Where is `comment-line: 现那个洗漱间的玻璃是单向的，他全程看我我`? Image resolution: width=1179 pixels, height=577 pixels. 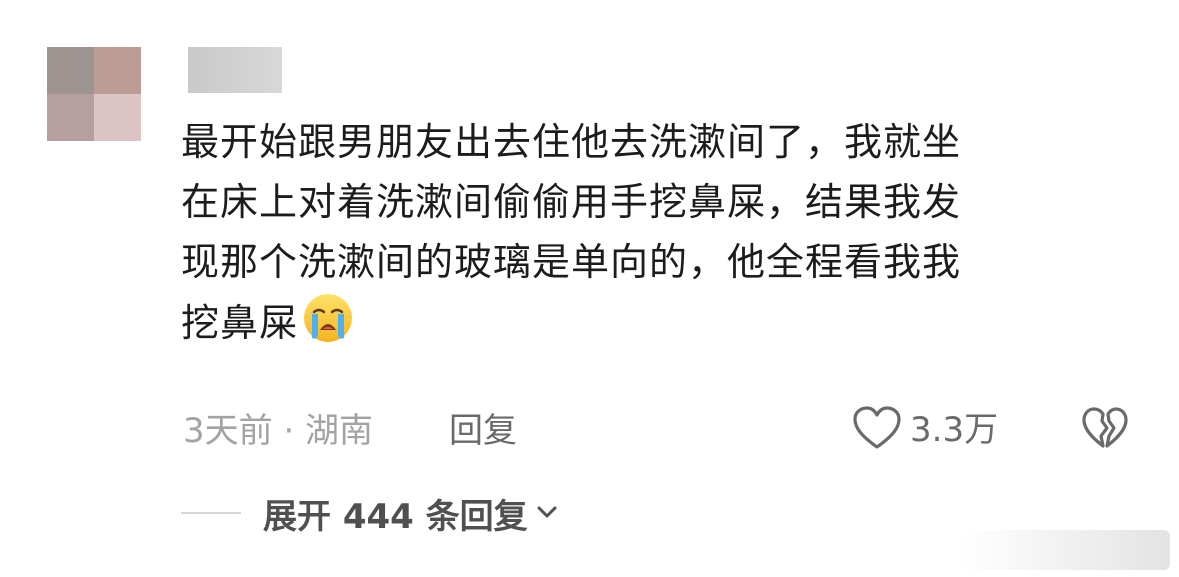 comment-line: 现那个洗漱间的玻璃是单向的，他全程看我我 is located at coordinates (571, 262).